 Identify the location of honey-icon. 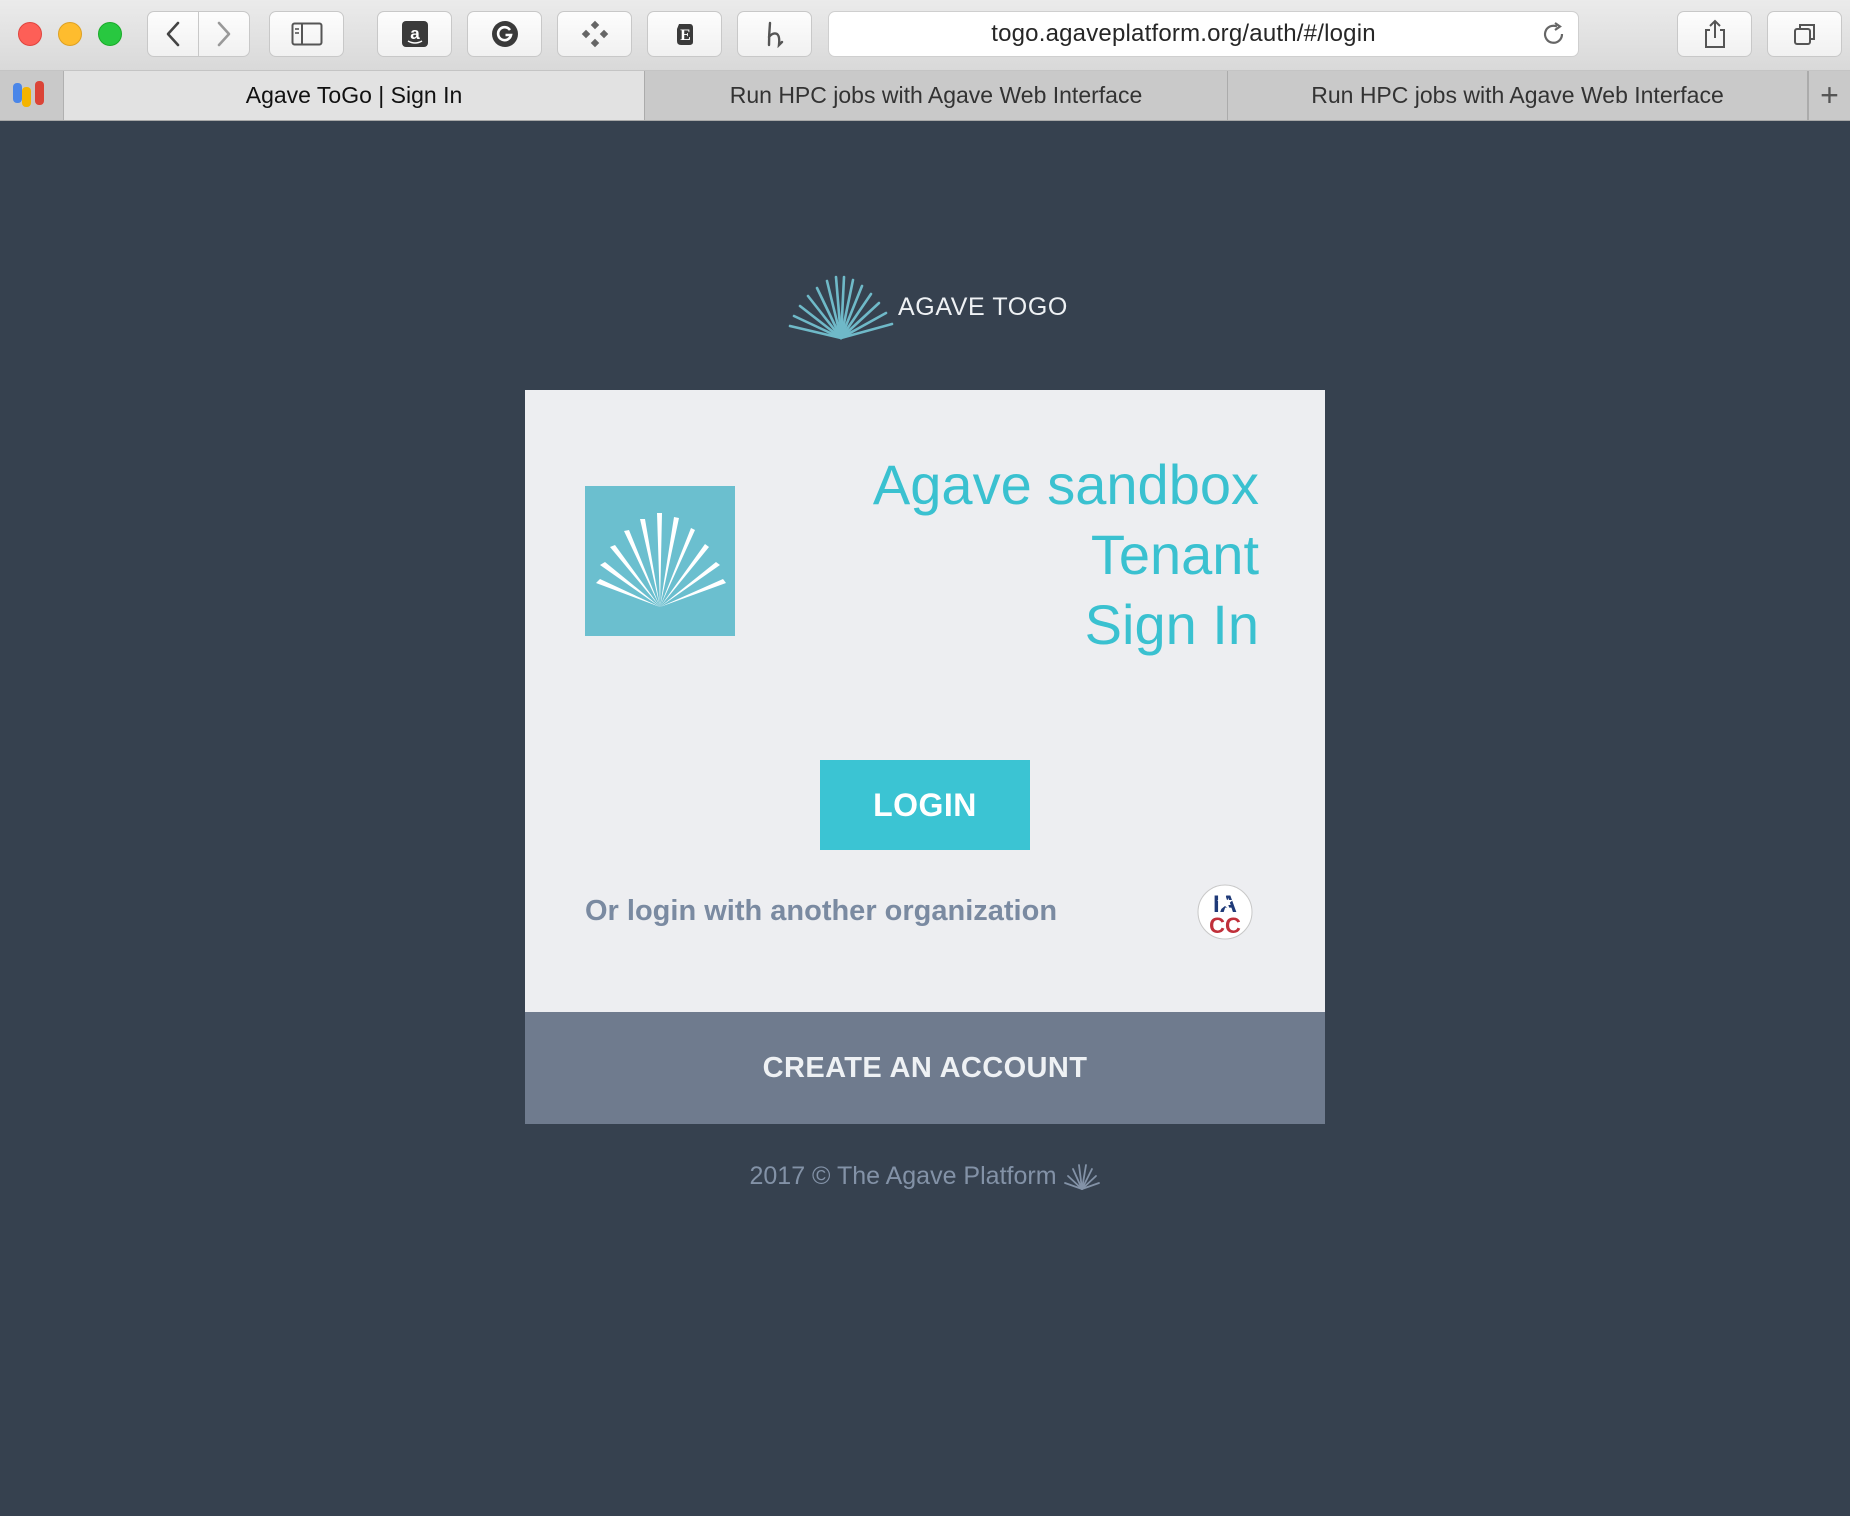
(775, 34).